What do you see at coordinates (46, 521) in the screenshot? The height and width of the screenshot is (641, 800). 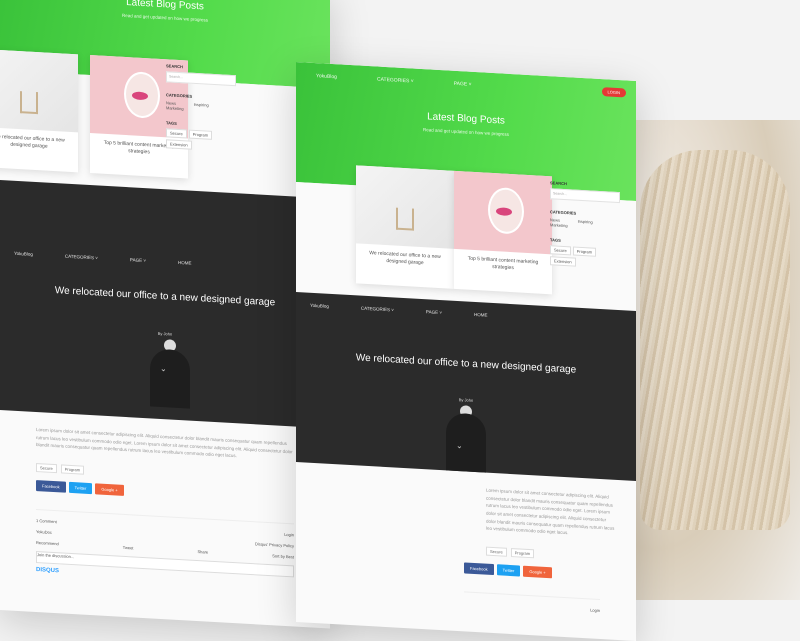 I see `comments-count: 1 Comment` at bounding box center [46, 521].